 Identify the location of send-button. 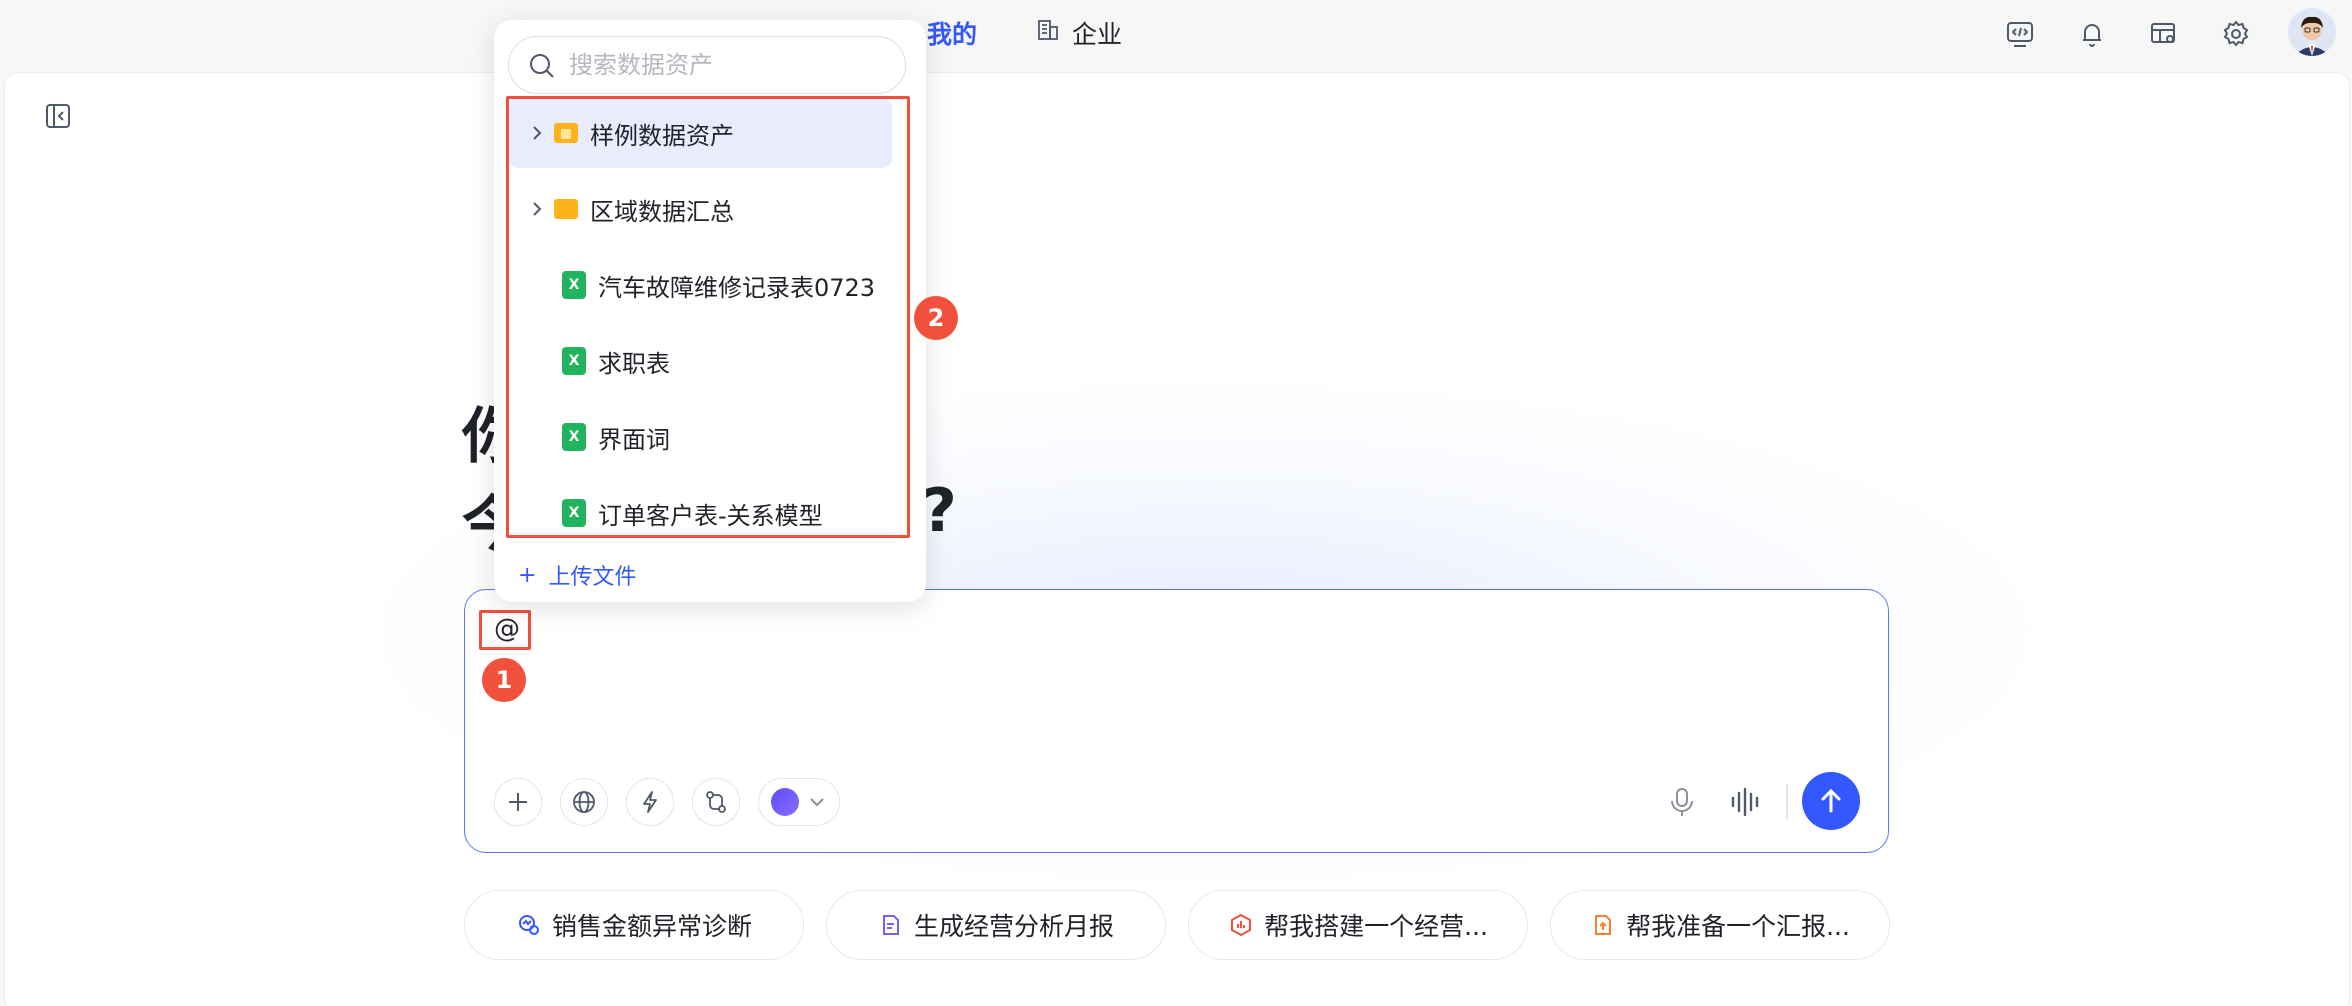
(1831, 801).